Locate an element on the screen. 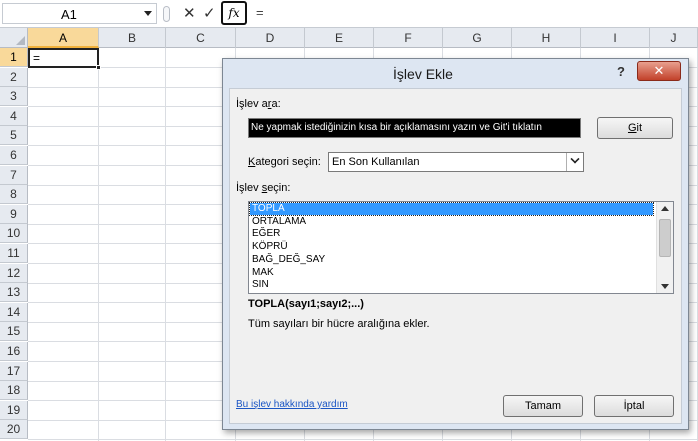  row-header-16: 16 is located at coordinates (14, 351).